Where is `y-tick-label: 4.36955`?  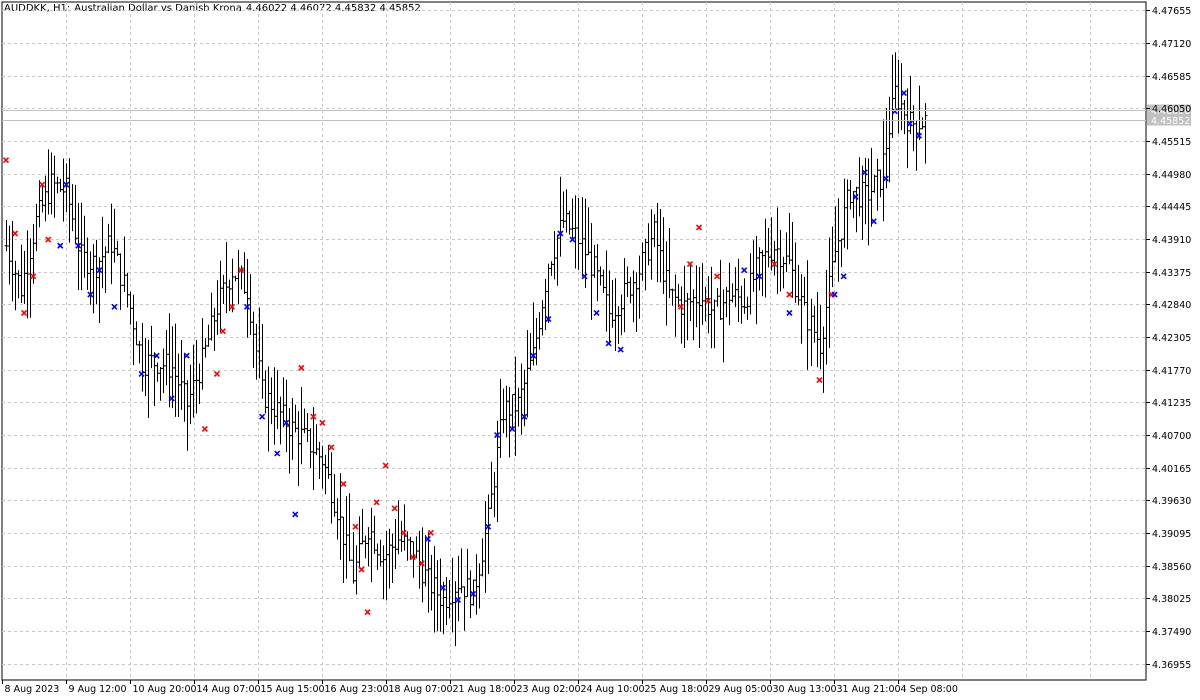
y-tick-label: 4.36955 is located at coordinates (1171, 665).